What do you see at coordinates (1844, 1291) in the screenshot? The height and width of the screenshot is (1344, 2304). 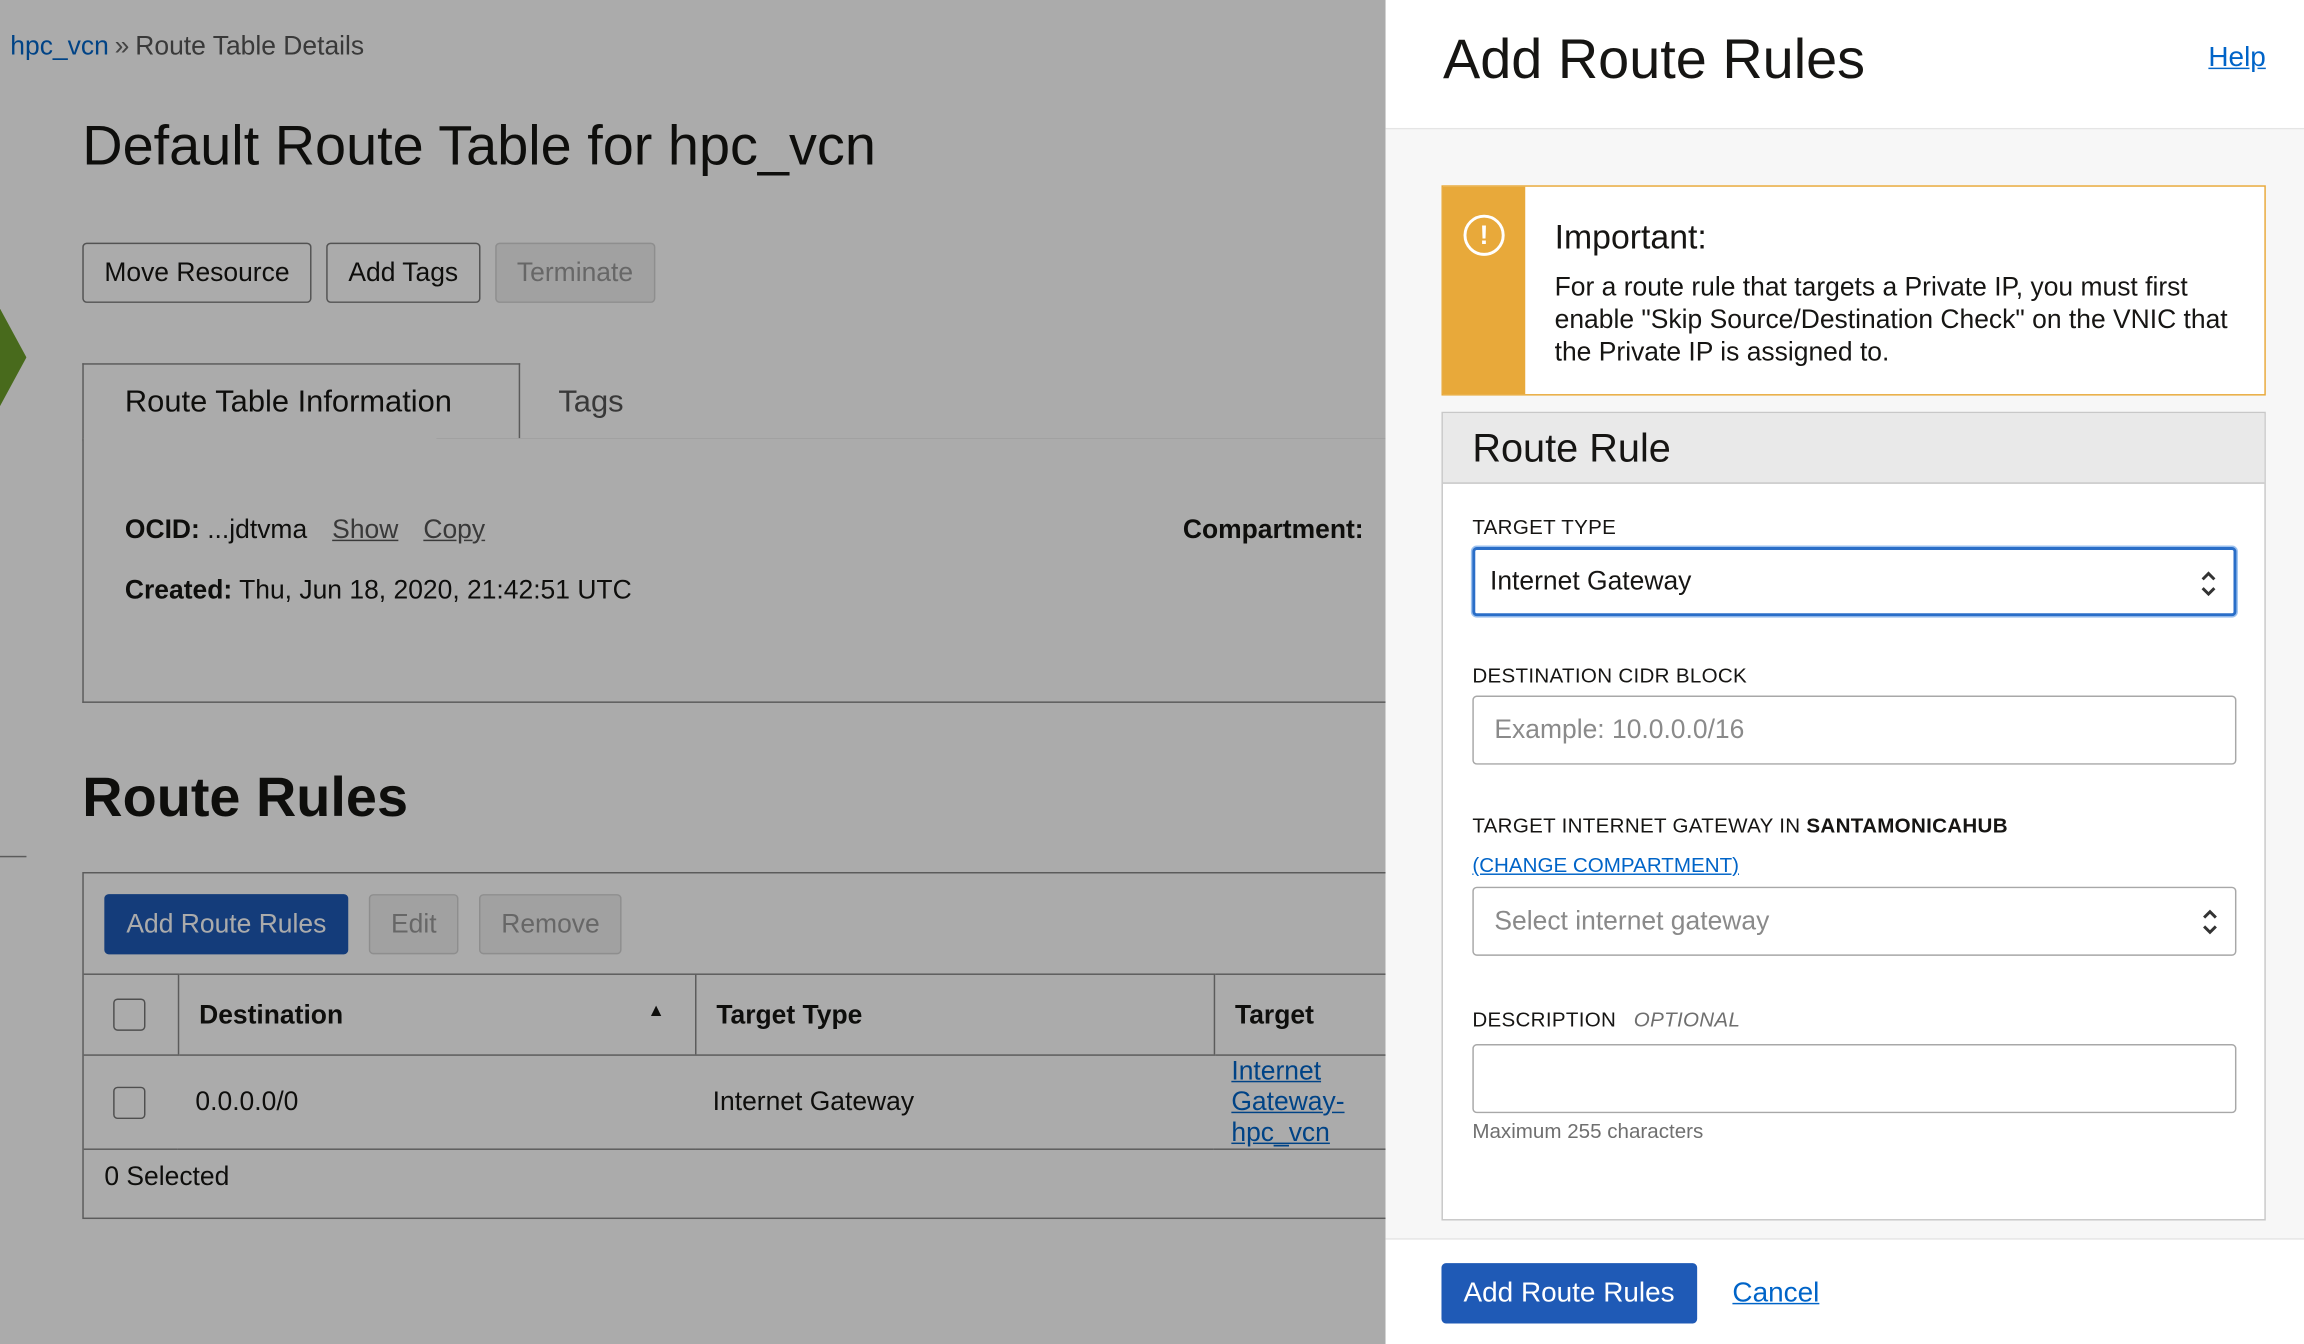 I see `panel-footer: Add Route Rules Cancel` at bounding box center [1844, 1291].